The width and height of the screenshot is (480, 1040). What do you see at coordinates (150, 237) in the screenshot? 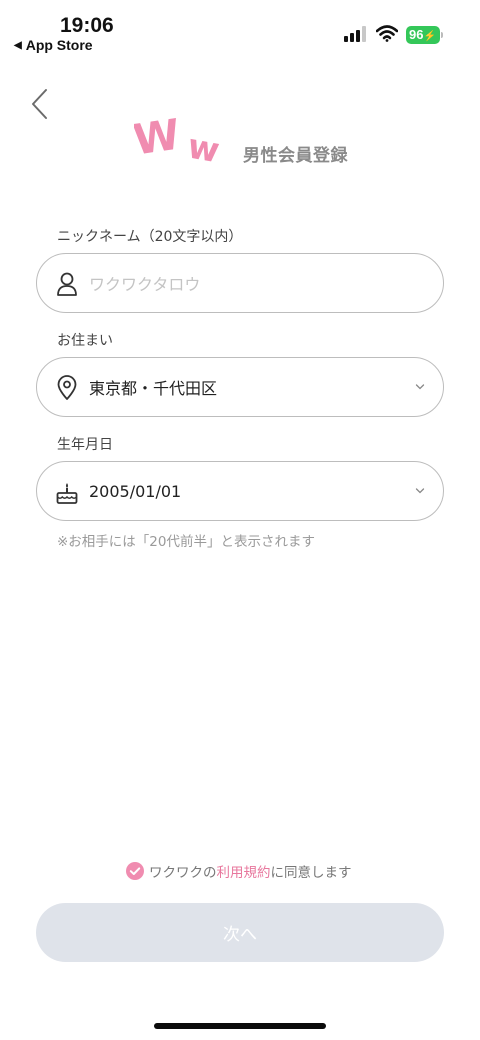
I see `nickname-label: ニックネーム（20文字以内）` at bounding box center [150, 237].